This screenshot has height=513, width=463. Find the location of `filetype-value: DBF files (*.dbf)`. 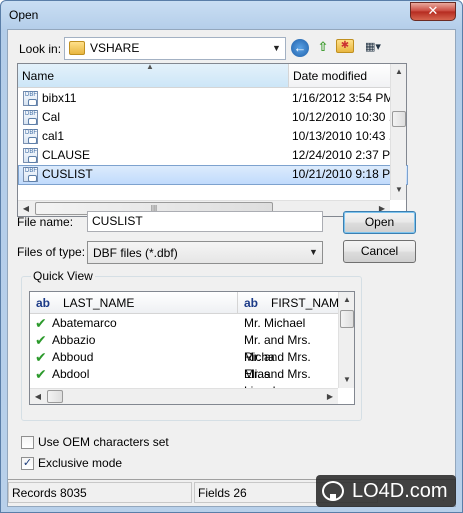

filetype-value: DBF files (*.dbf) is located at coordinates (135, 253).